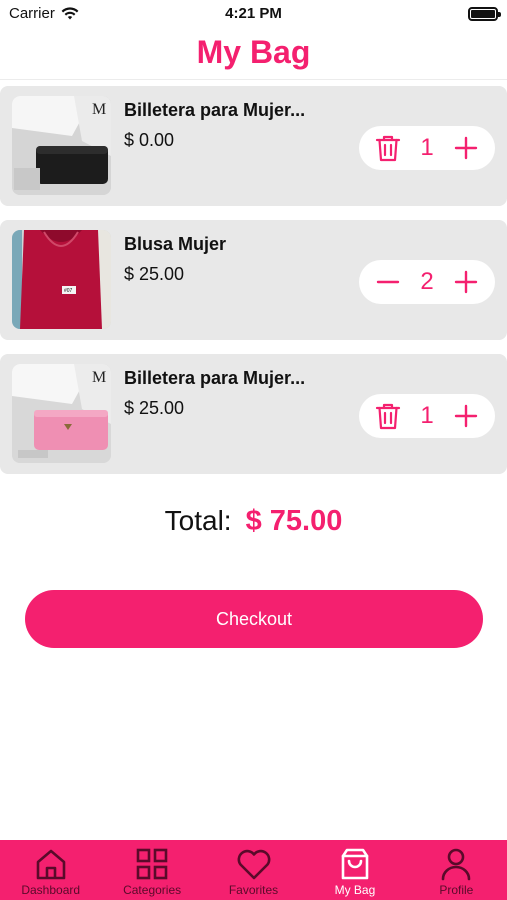 The image size is (507, 900). What do you see at coordinates (253, 280) in the screenshot?
I see `cart-item: #07 Blusa Mujer $ 25.00 2` at bounding box center [253, 280].